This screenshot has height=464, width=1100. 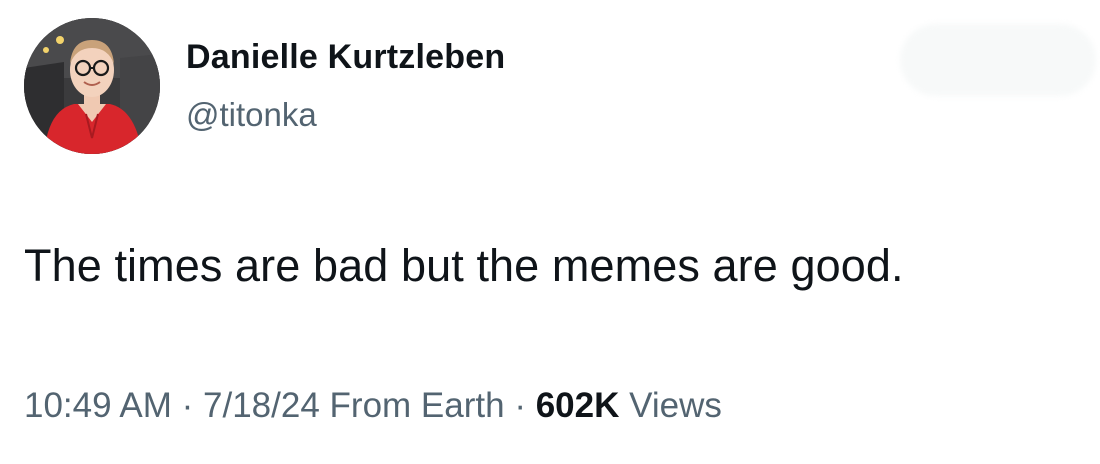 I want to click on author-avatar, so click(x=92, y=86).